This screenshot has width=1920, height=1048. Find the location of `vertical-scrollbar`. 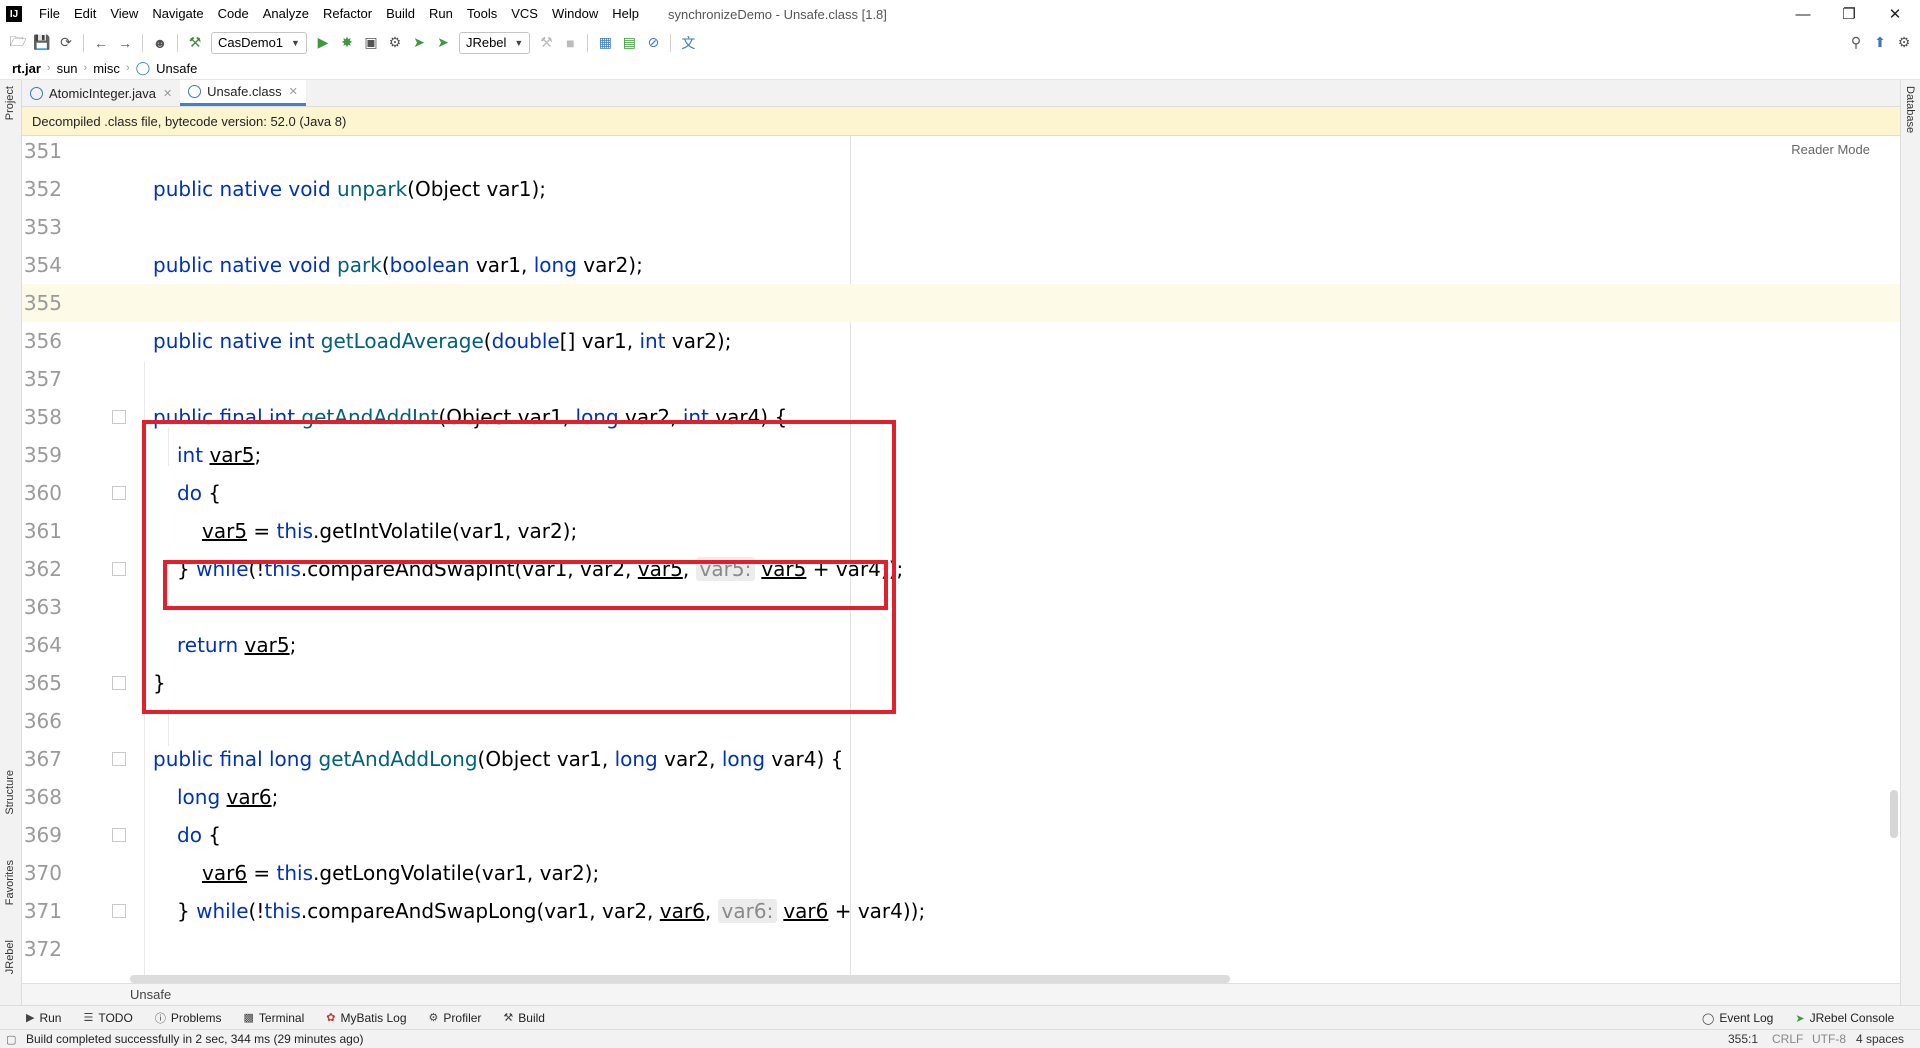

vertical-scrollbar is located at coordinates (1894, 814).